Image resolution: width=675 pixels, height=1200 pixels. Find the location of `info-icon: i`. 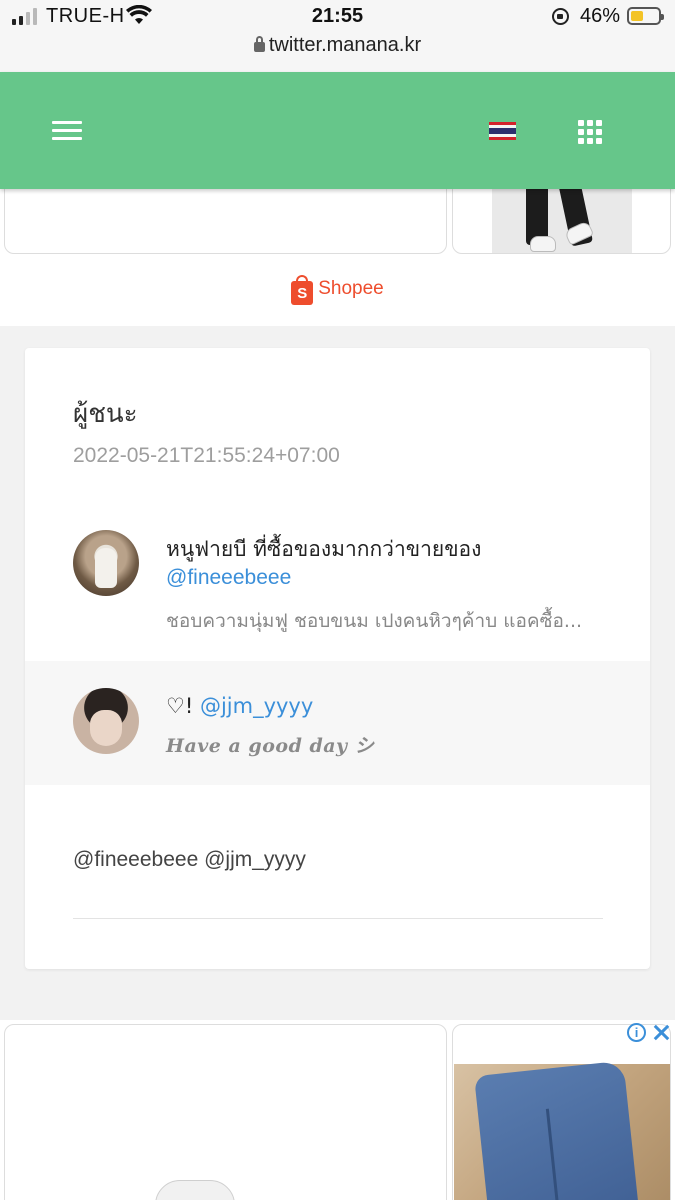

info-icon: i is located at coordinates (636, 1032).